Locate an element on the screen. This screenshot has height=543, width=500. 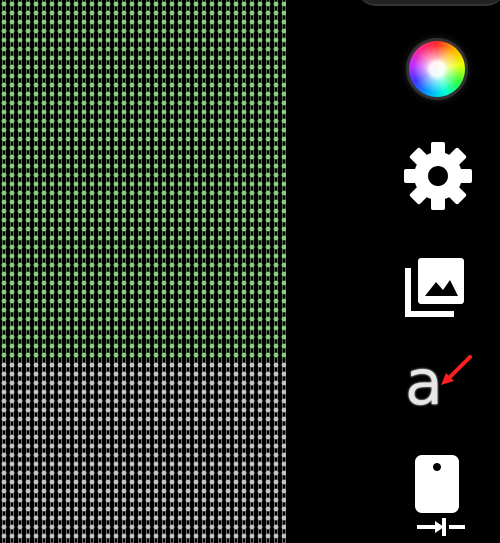
gear-icon is located at coordinates (438, 176).